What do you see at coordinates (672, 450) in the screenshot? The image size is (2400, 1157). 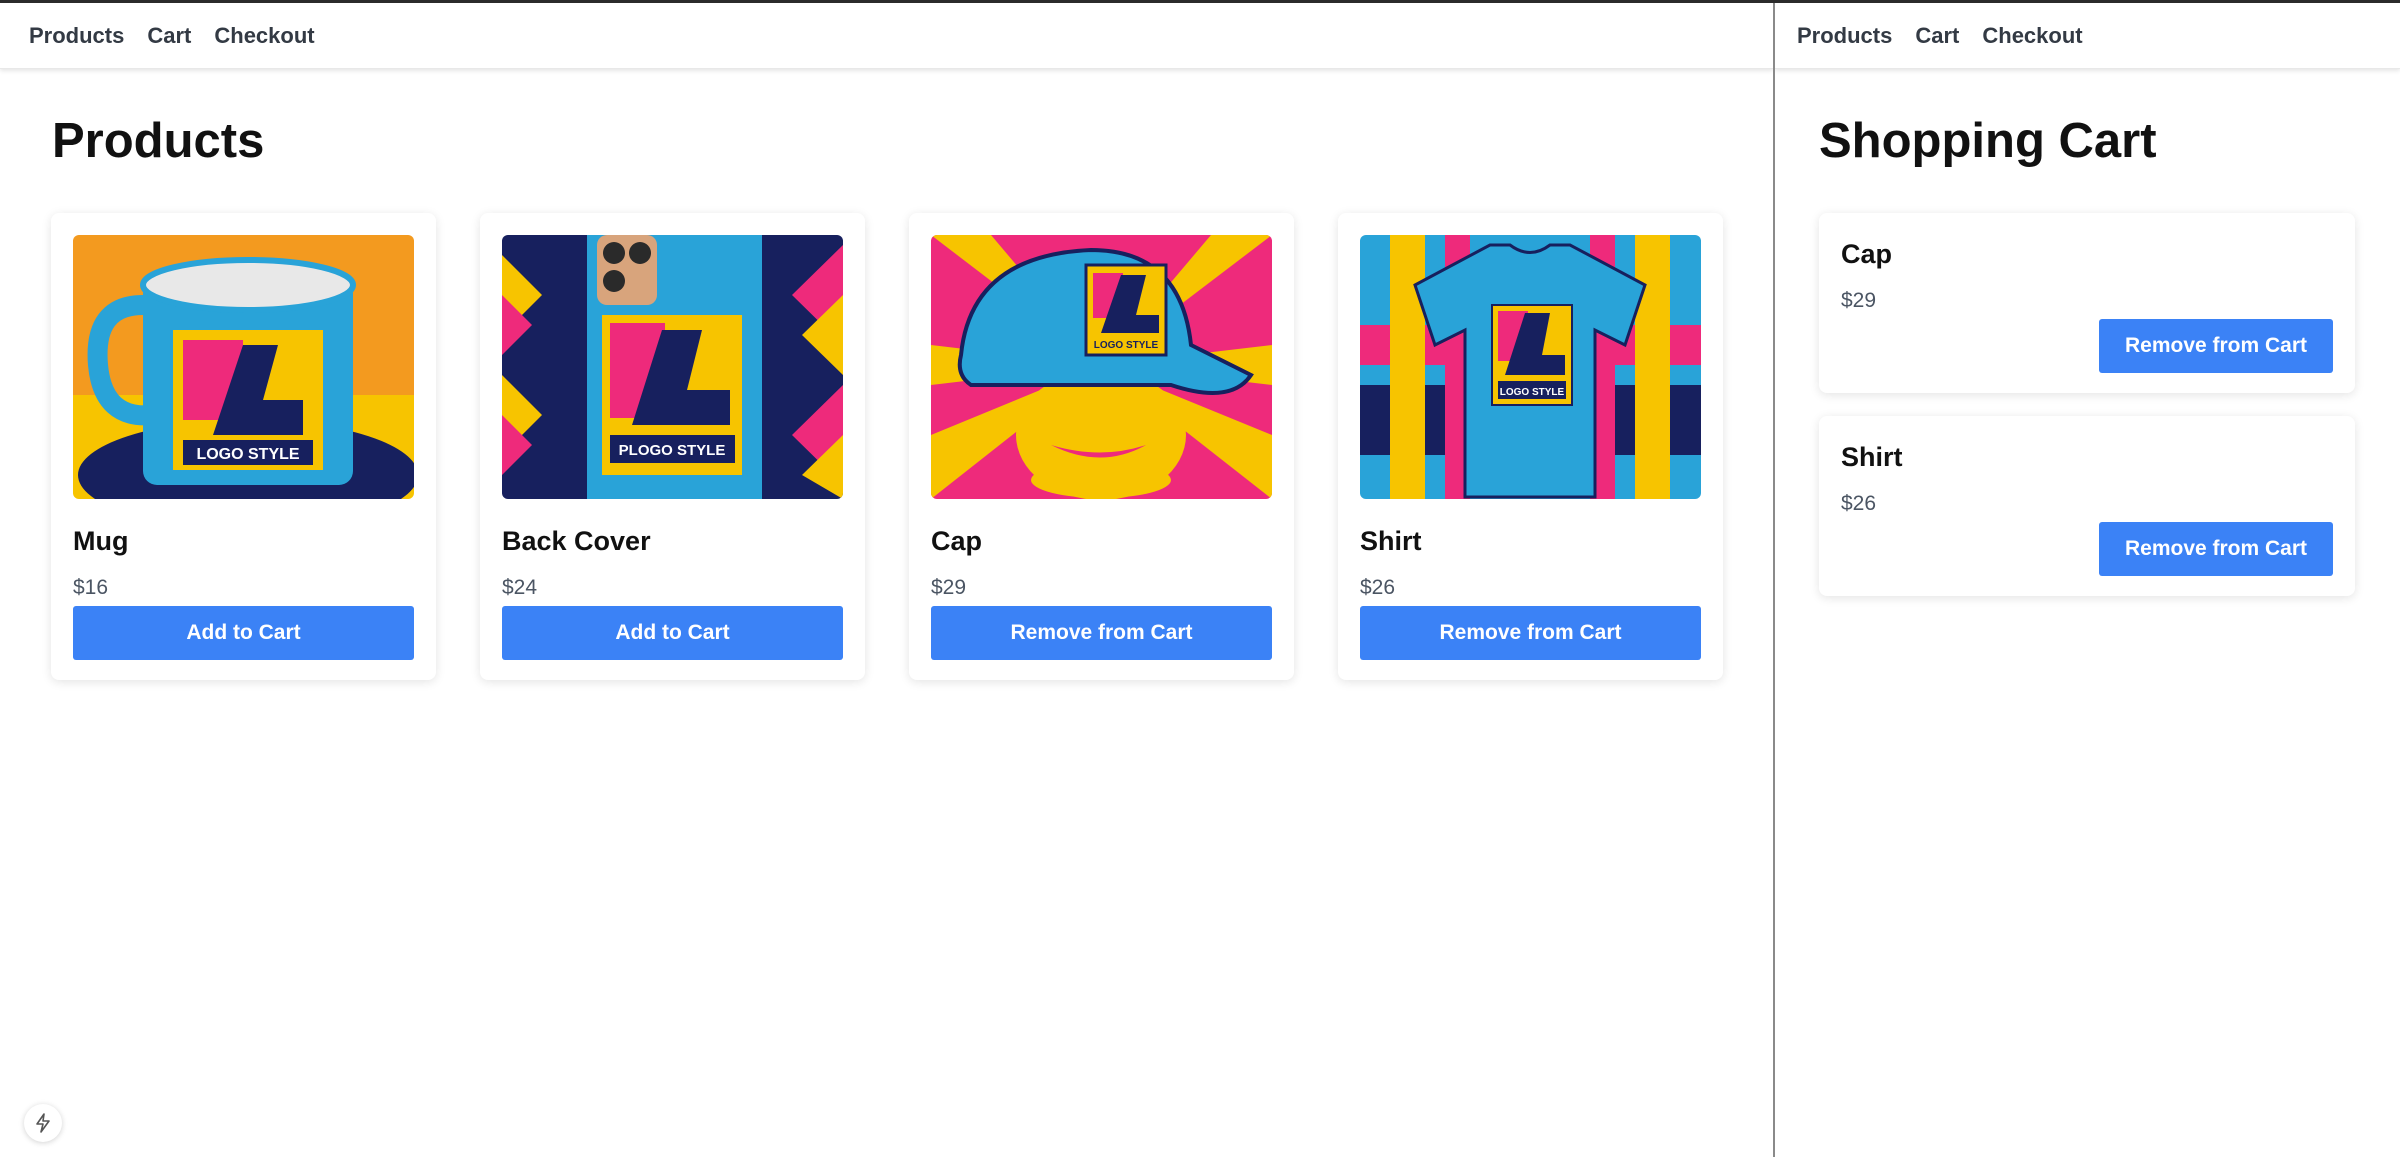 I see `svg-text: PLOGO STYLE` at bounding box center [672, 450].